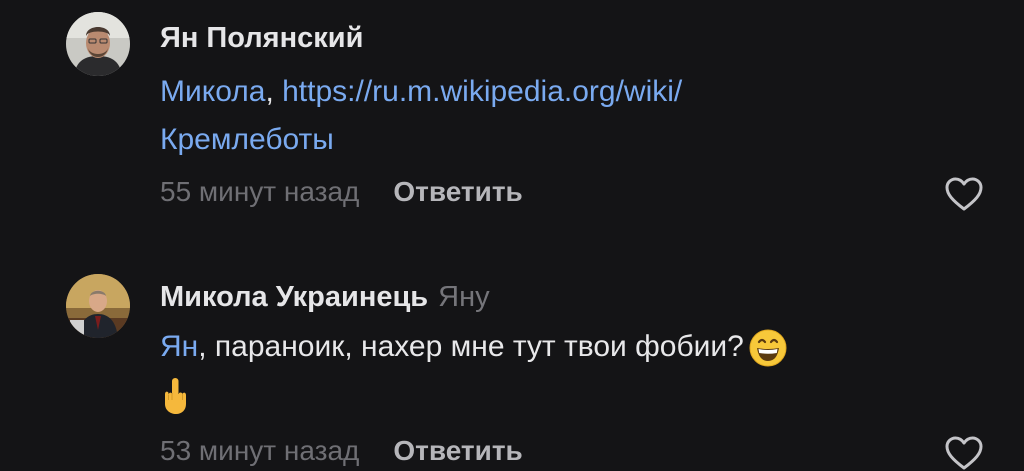  Describe the element at coordinates (260, 450) in the screenshot. I see `timestamp: 53 минут назад` at that location.